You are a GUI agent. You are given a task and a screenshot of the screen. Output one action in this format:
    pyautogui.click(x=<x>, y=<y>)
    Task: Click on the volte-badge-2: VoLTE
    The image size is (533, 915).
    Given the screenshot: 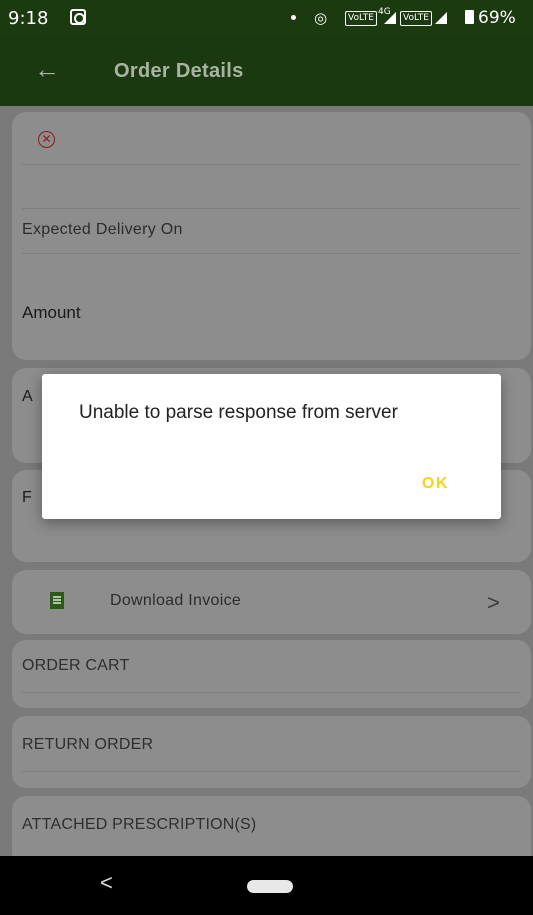 What is the action you would take?
    pyautogui.click(x=416, y=18)
    